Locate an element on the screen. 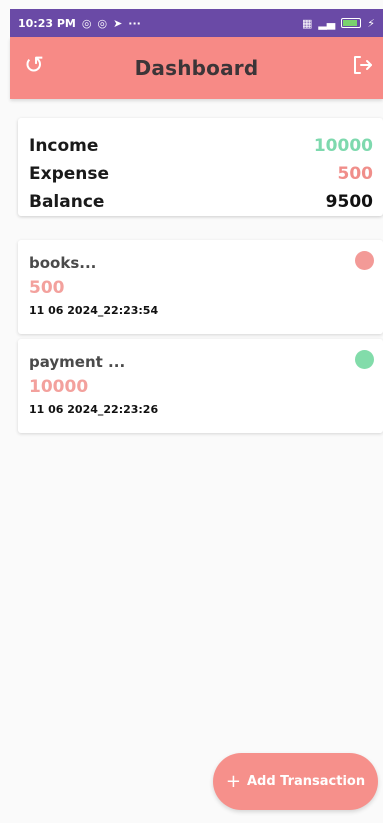  add-transaction-button: + Add Transaction is located at coordinates (295, 781).